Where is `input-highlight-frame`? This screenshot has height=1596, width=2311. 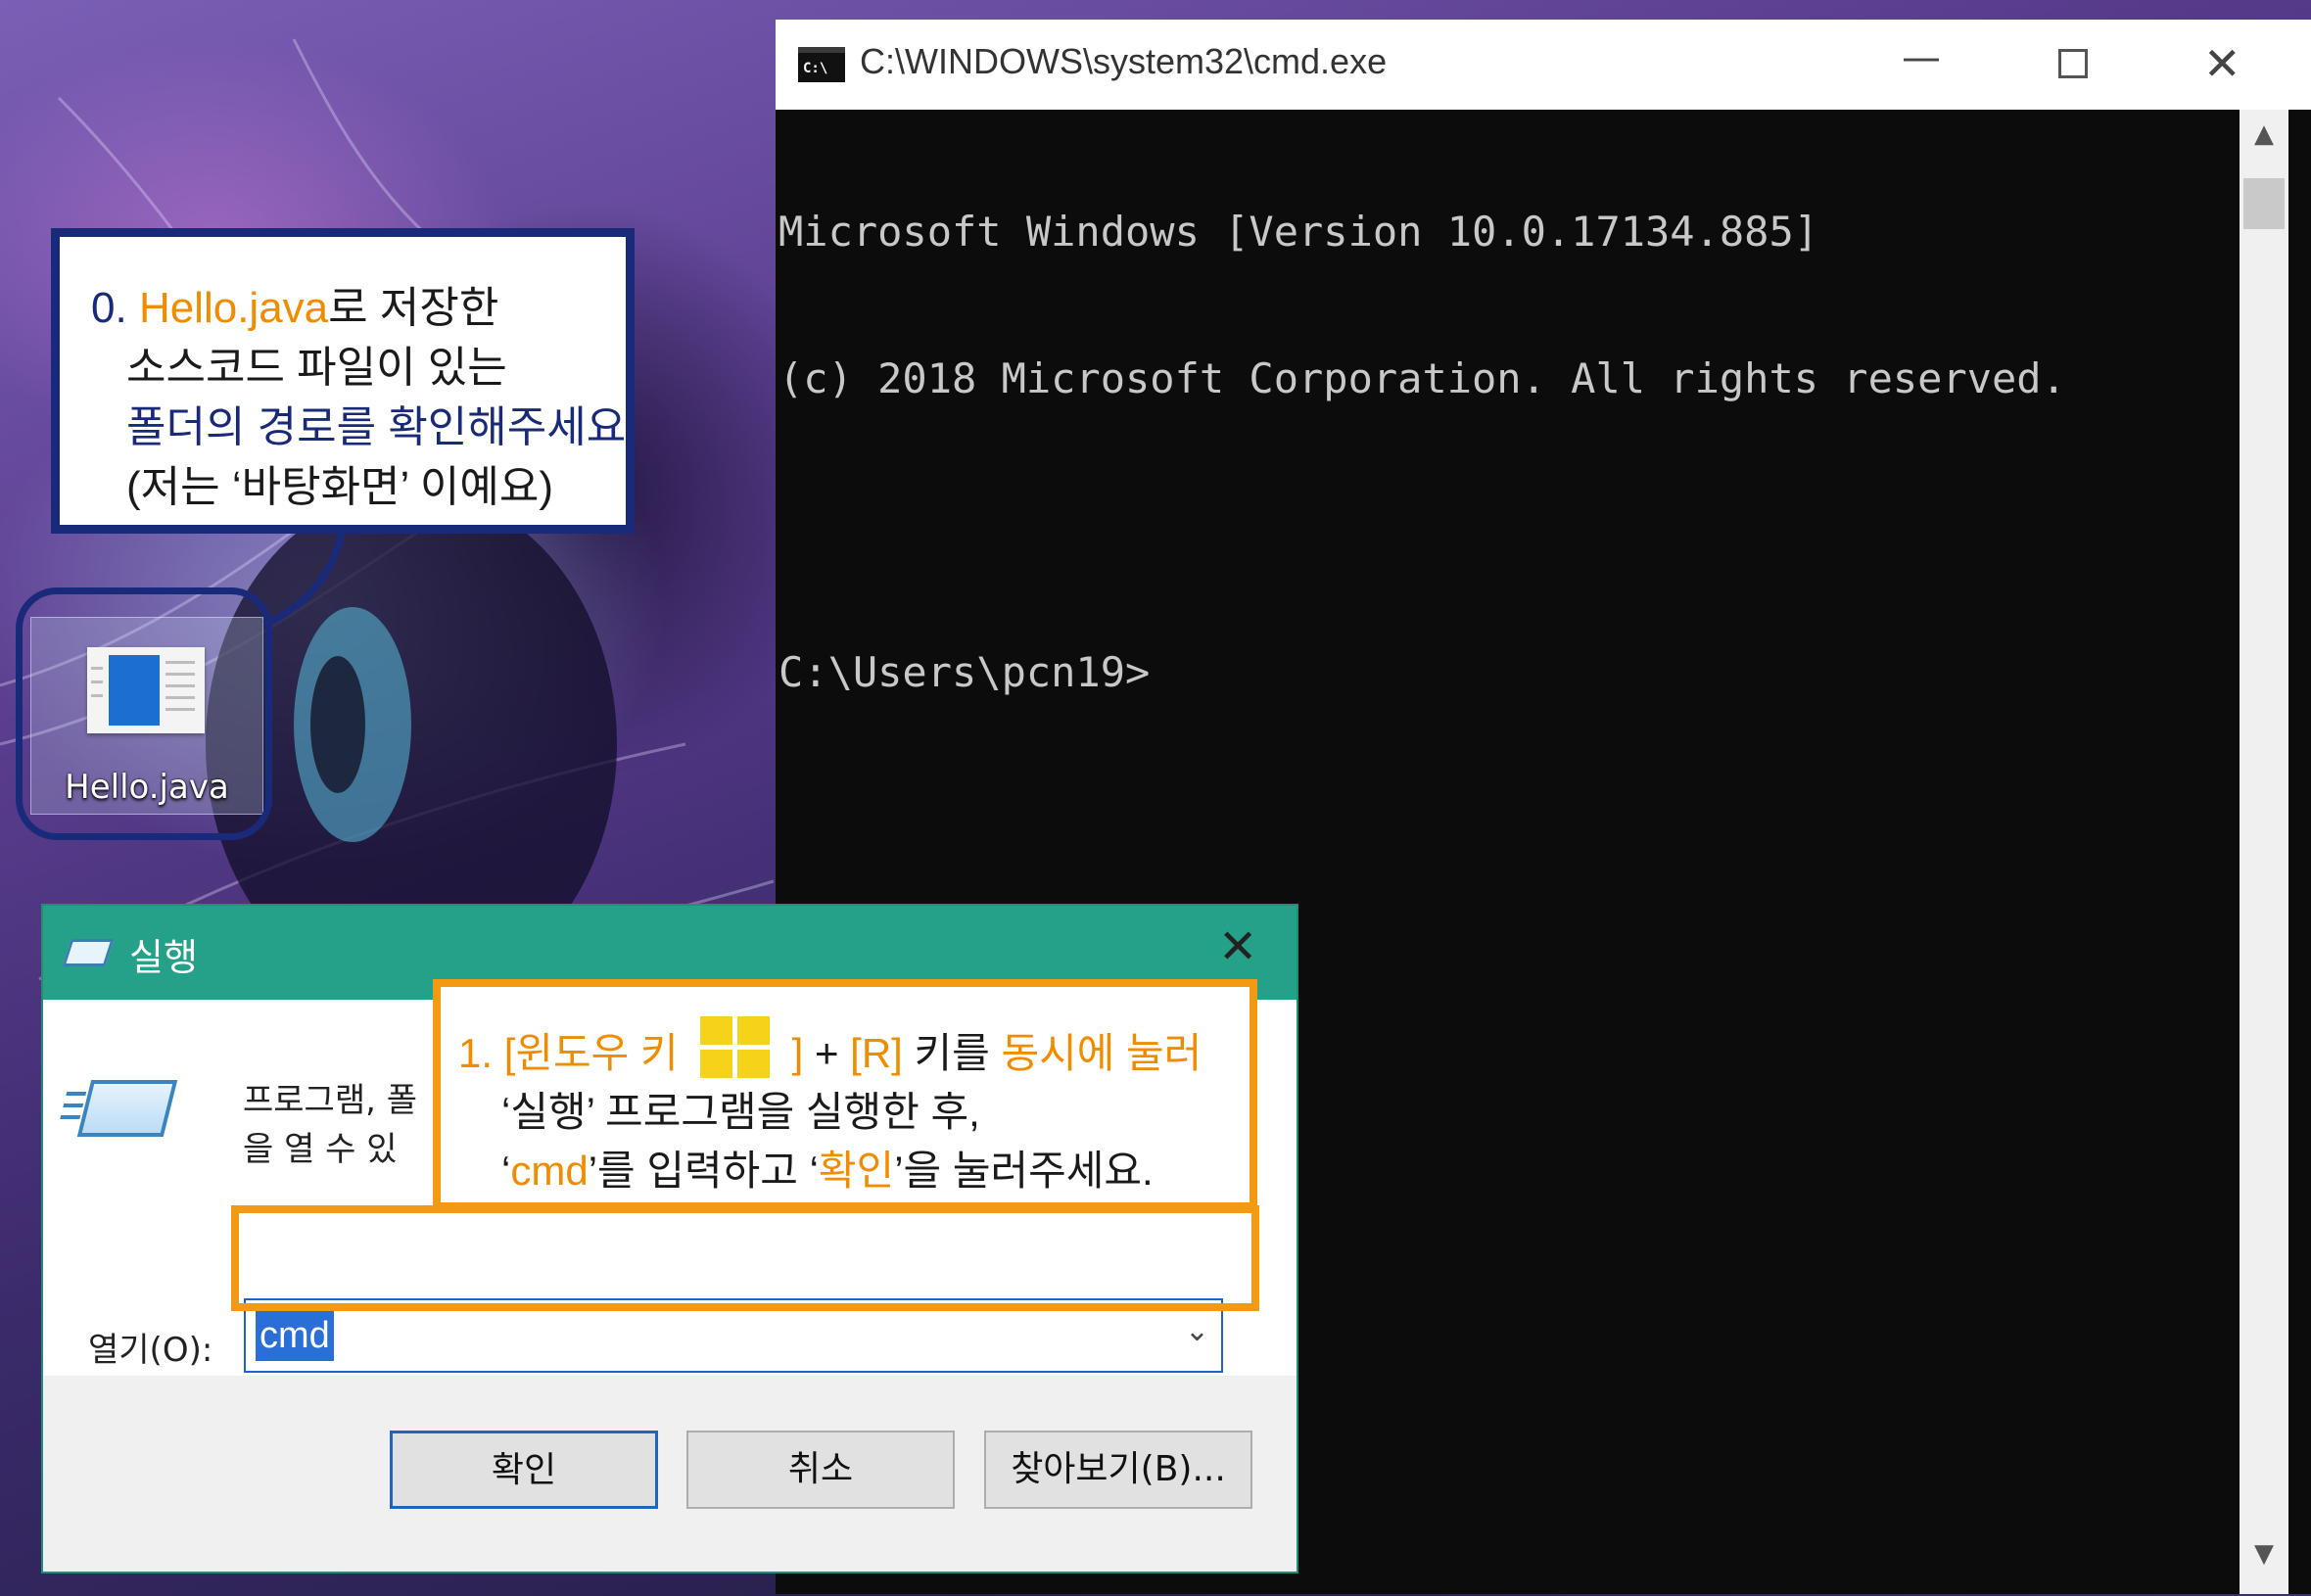
input-highlight-frame is located at coordinates (745, 1258).